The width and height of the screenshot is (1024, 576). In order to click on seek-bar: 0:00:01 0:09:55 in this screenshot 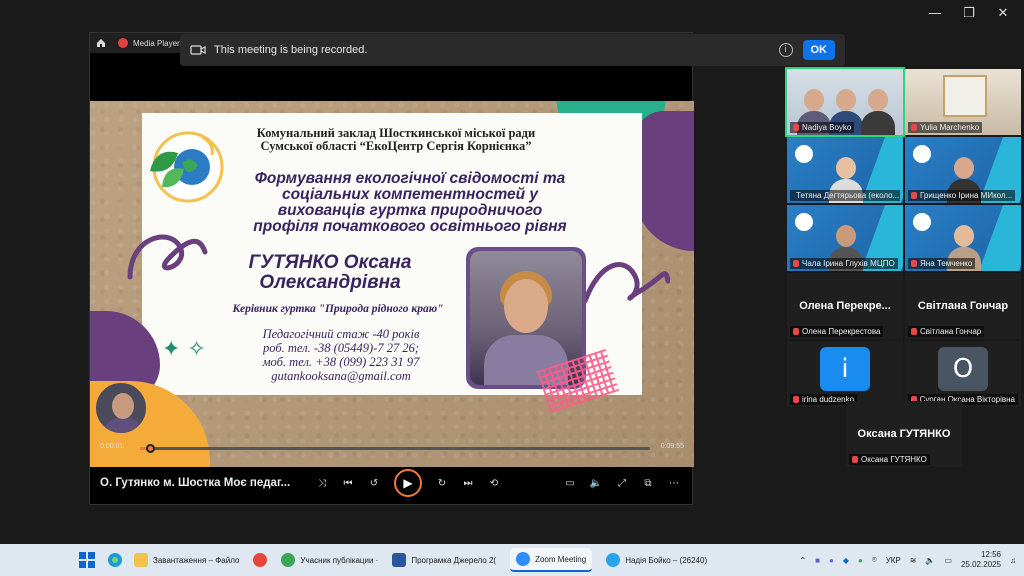, I will do `click(392, 450)`.